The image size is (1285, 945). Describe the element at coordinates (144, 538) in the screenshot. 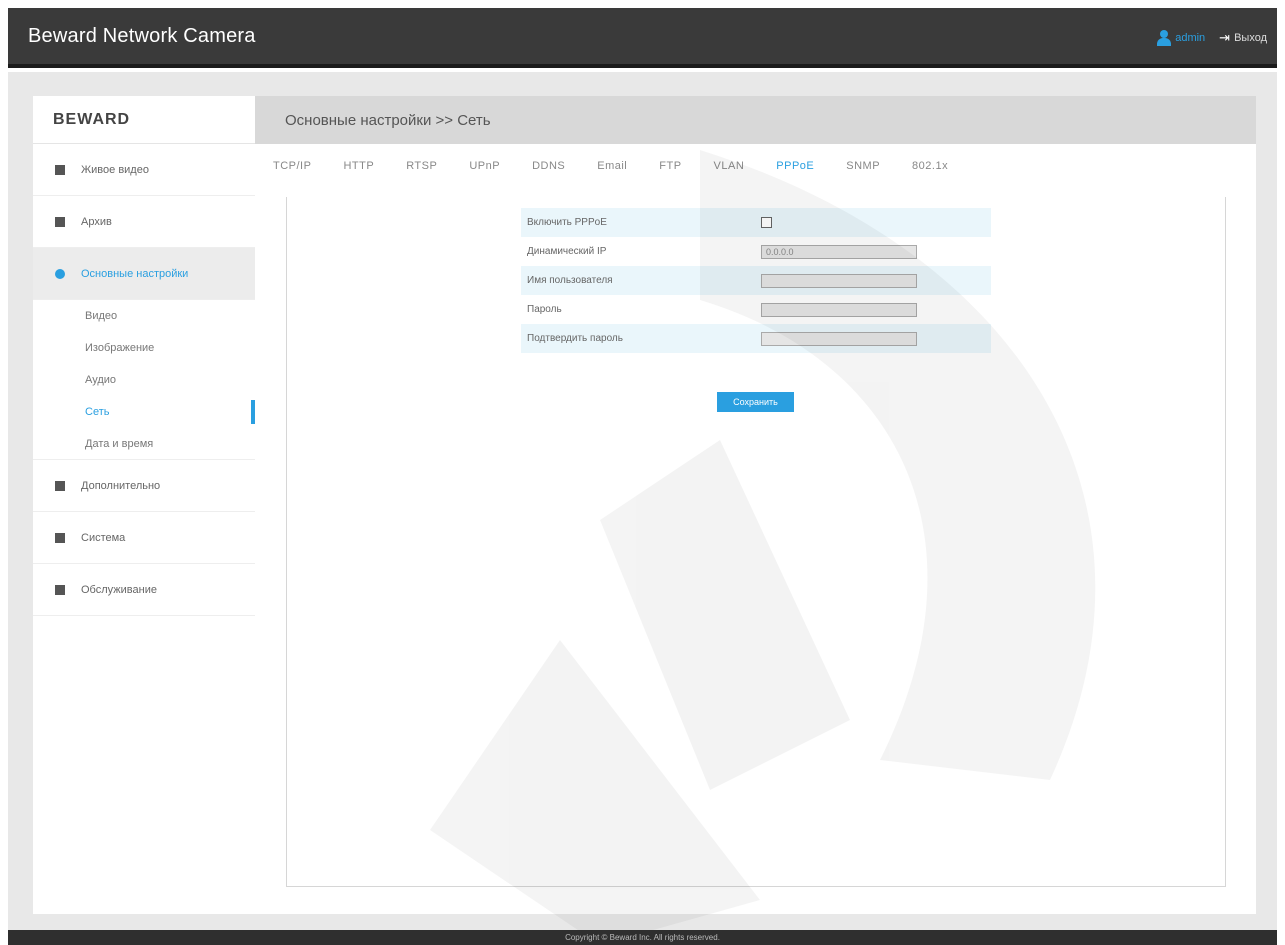

I see `sidebar-item-system: Система` at that location.